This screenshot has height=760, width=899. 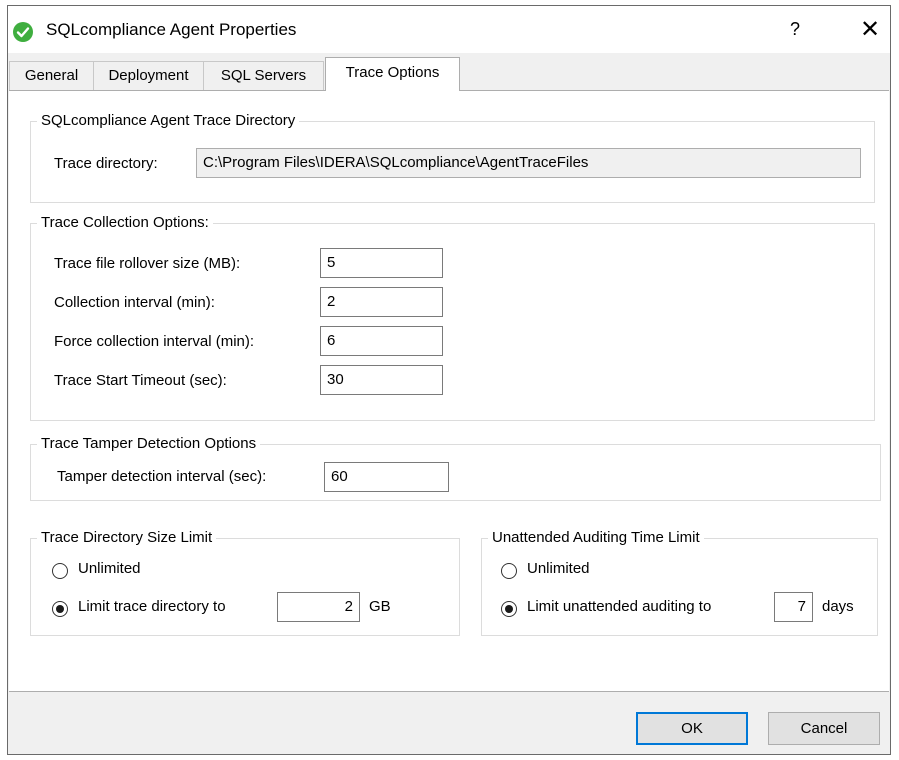 I want to click on dir-size-unlimited-label: Unlimited, so click(x=109, y=568).